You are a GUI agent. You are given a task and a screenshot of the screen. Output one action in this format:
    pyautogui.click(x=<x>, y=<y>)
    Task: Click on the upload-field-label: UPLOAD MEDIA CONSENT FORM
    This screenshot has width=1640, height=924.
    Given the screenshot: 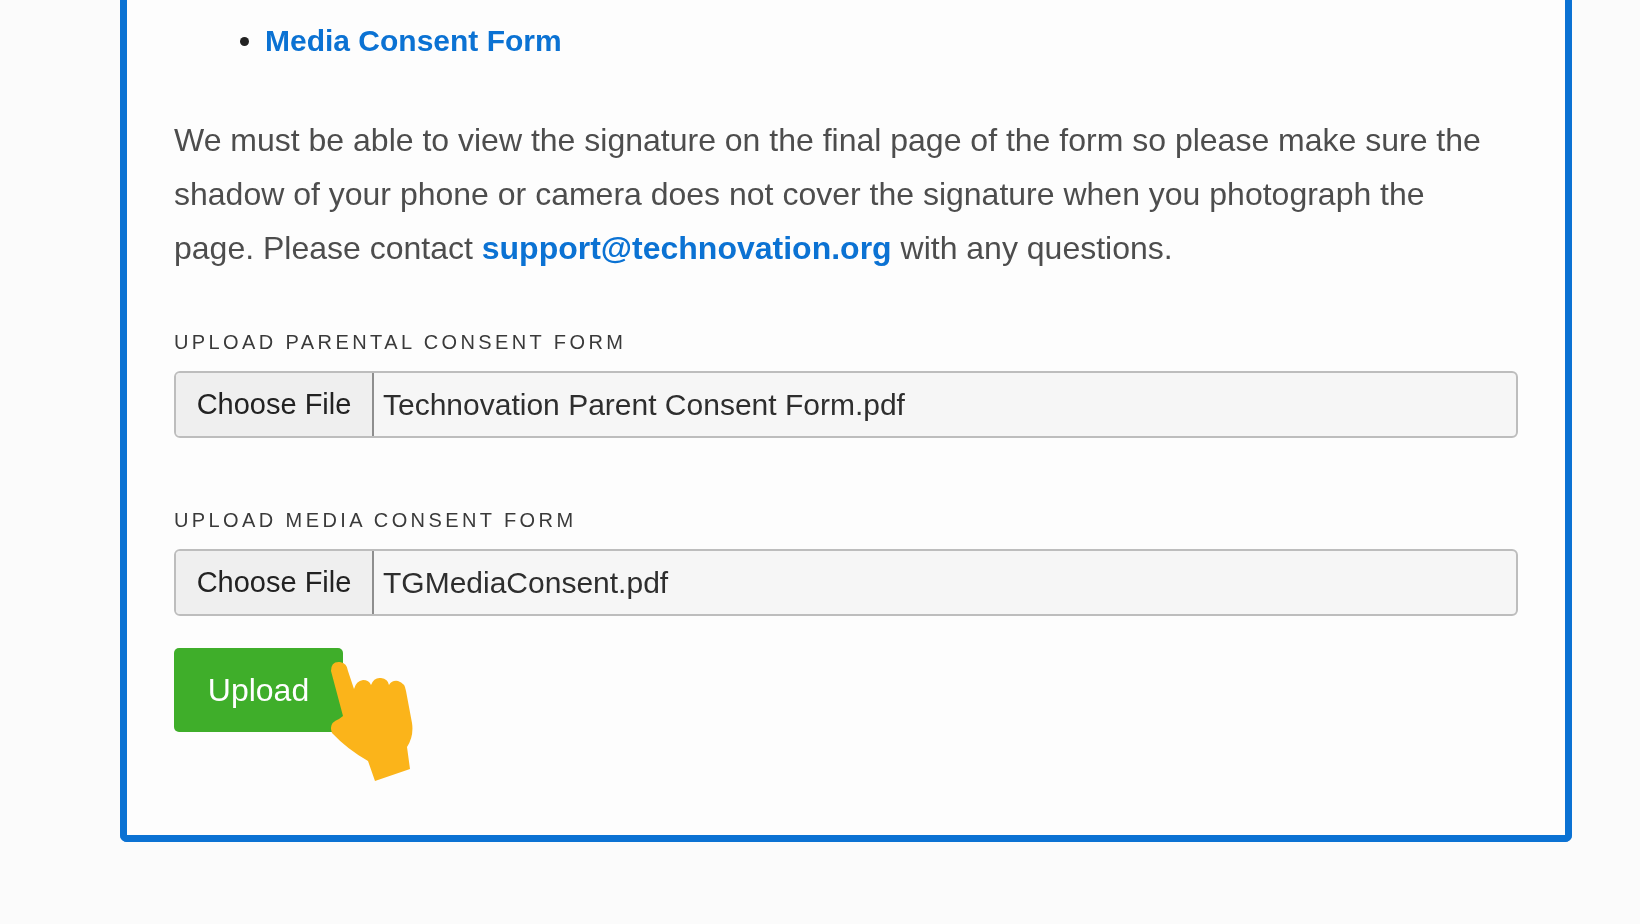 What is the action you would take?
    pyautogui.click(x=375, y=520)
    